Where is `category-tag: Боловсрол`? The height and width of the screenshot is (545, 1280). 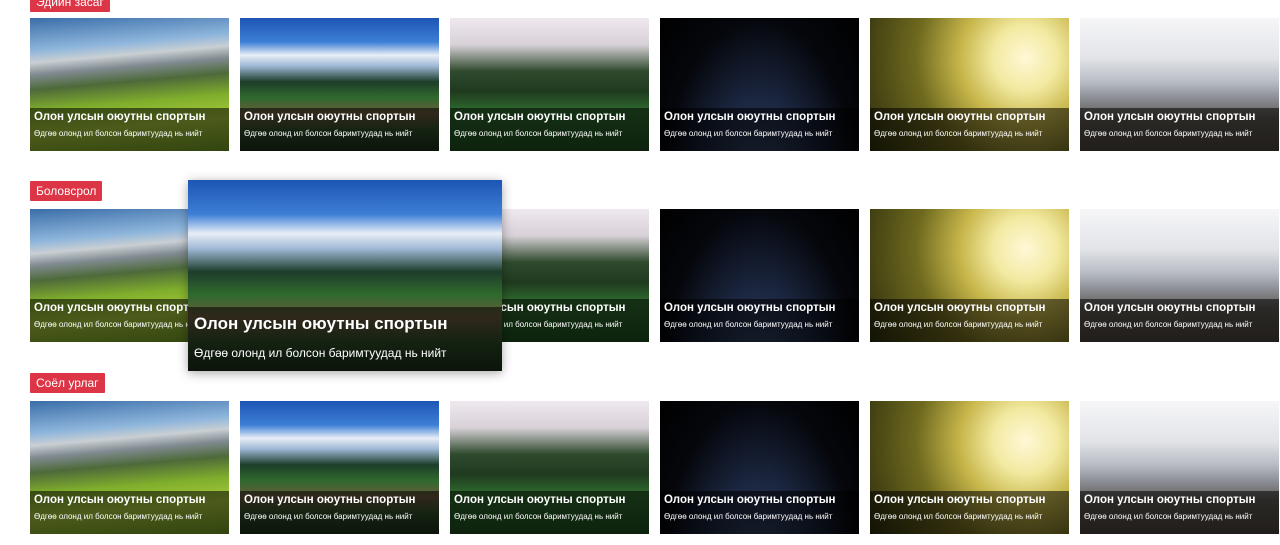 category-tag: Боловсрол is located at coordinates (66, 191).